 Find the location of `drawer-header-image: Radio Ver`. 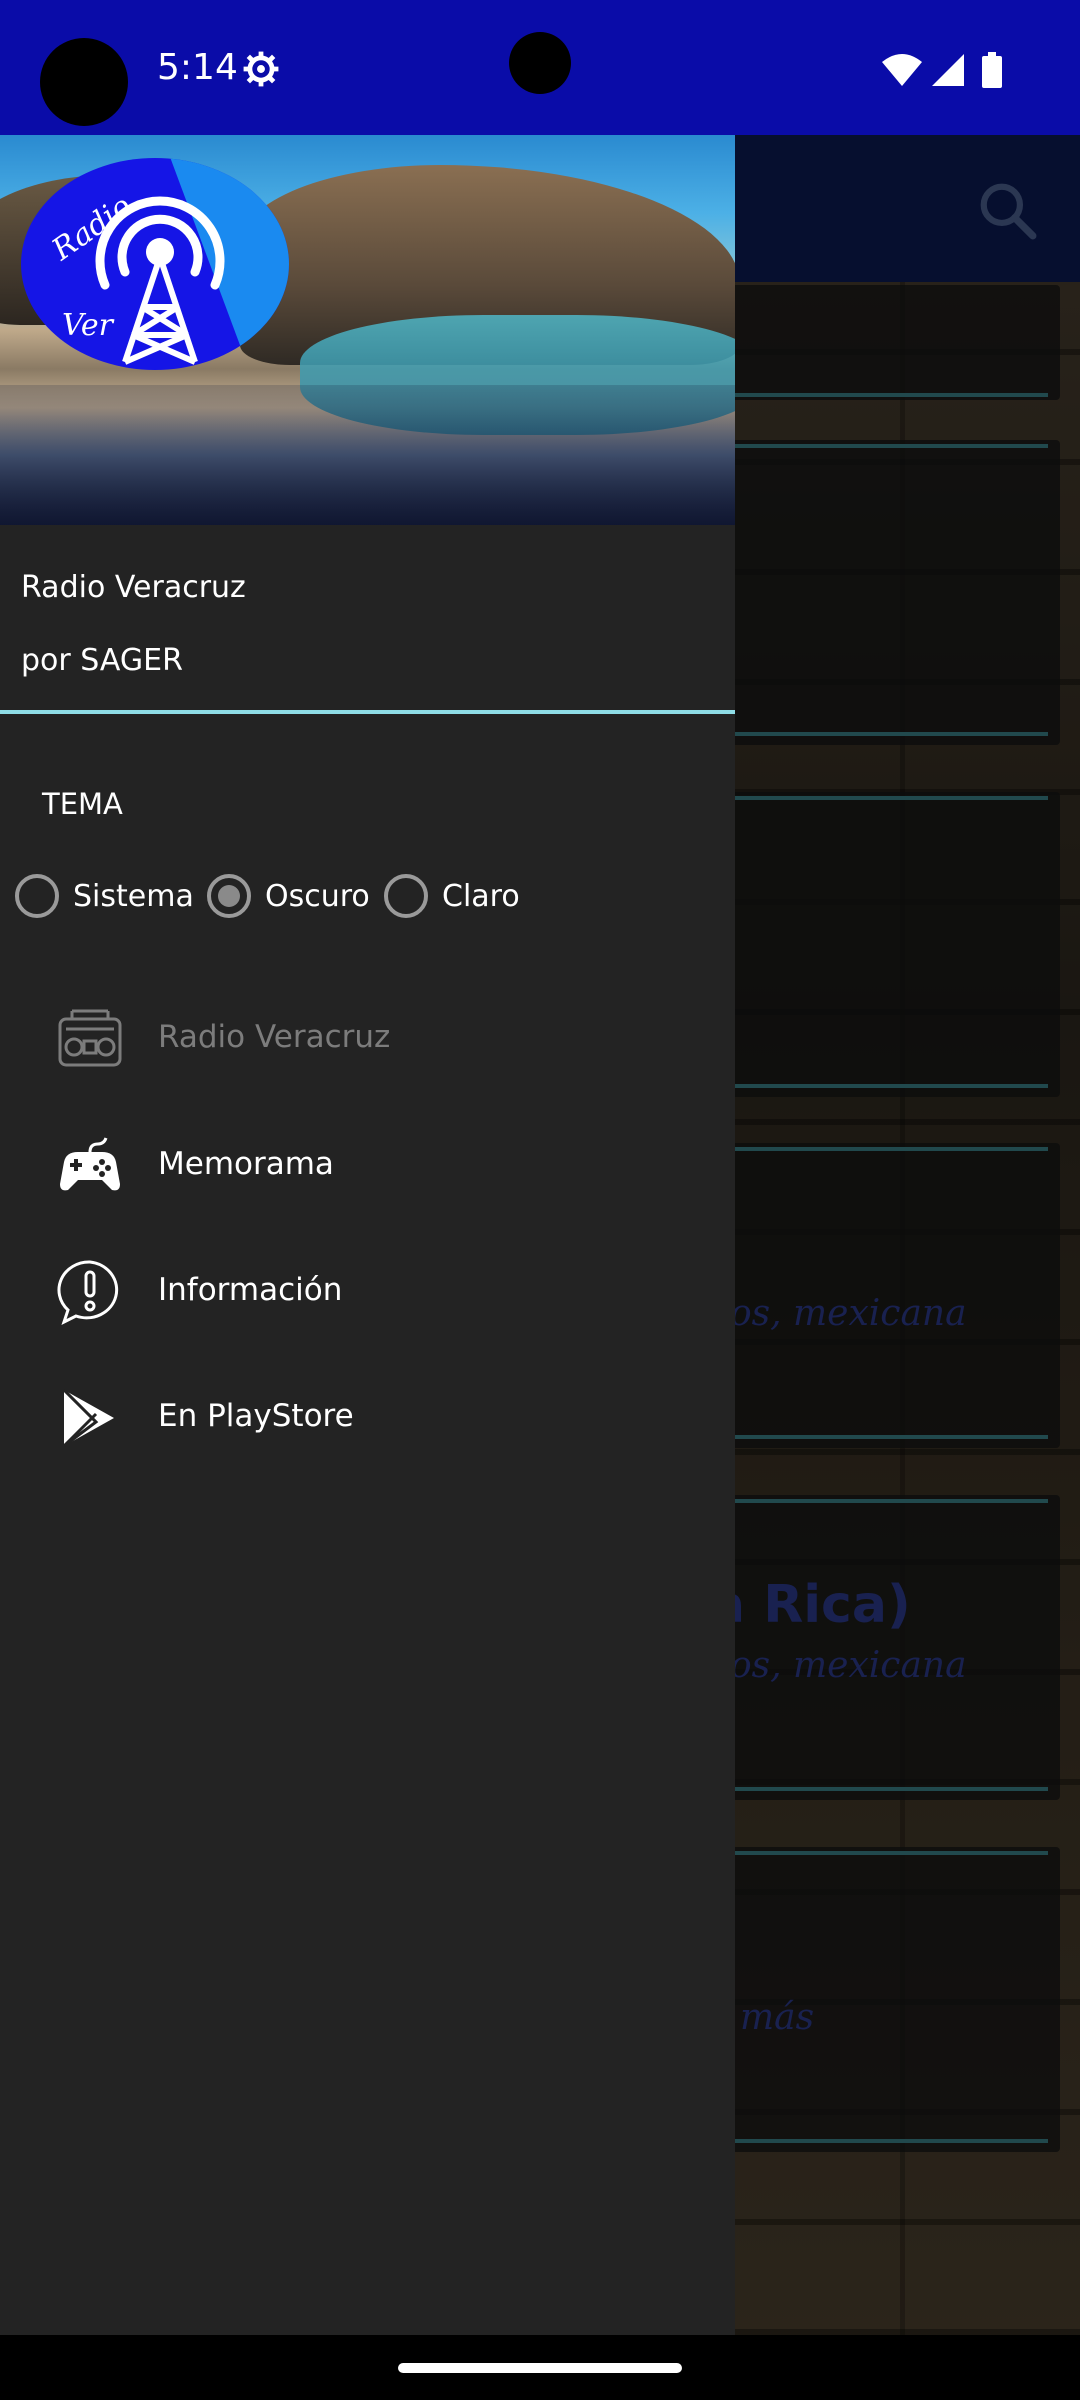

drawer-header-image: Radio Ver is located at coordinates (367, 330).